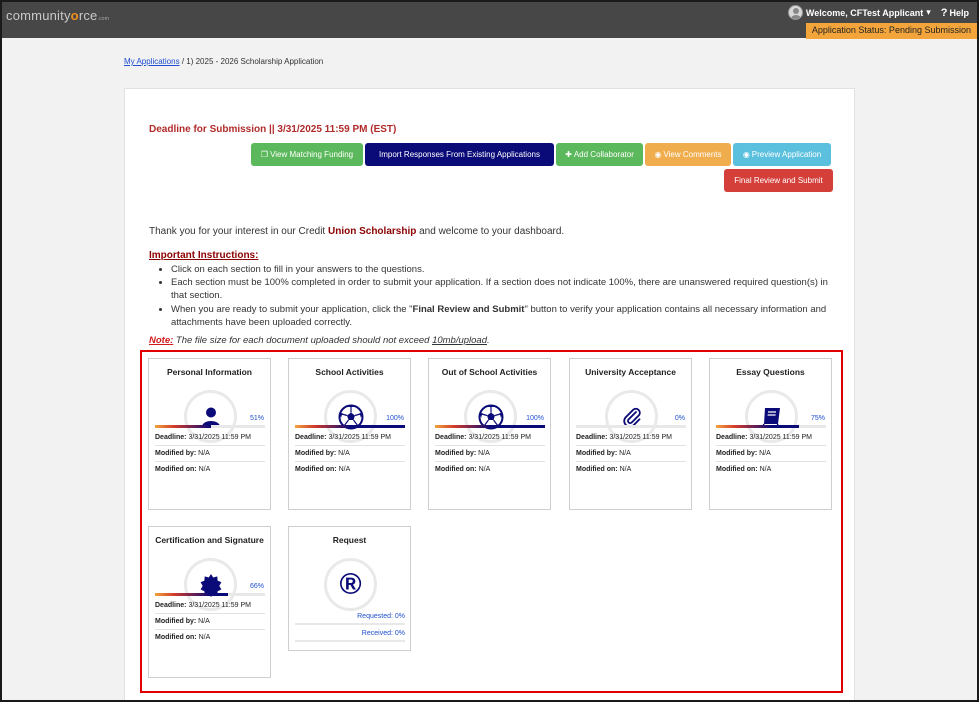 The width and height of the screenshot is (979, 702). What do you see at coordinates (459, 340) in the screenshot?
I see `note-limit: 10mb/upload` at bounding box center [459, 340].